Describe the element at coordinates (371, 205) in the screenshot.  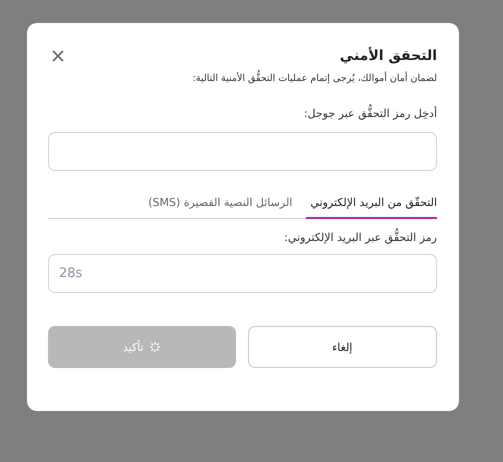
I see `tab: التحقّق من البريد الإلكتروني` at that location.